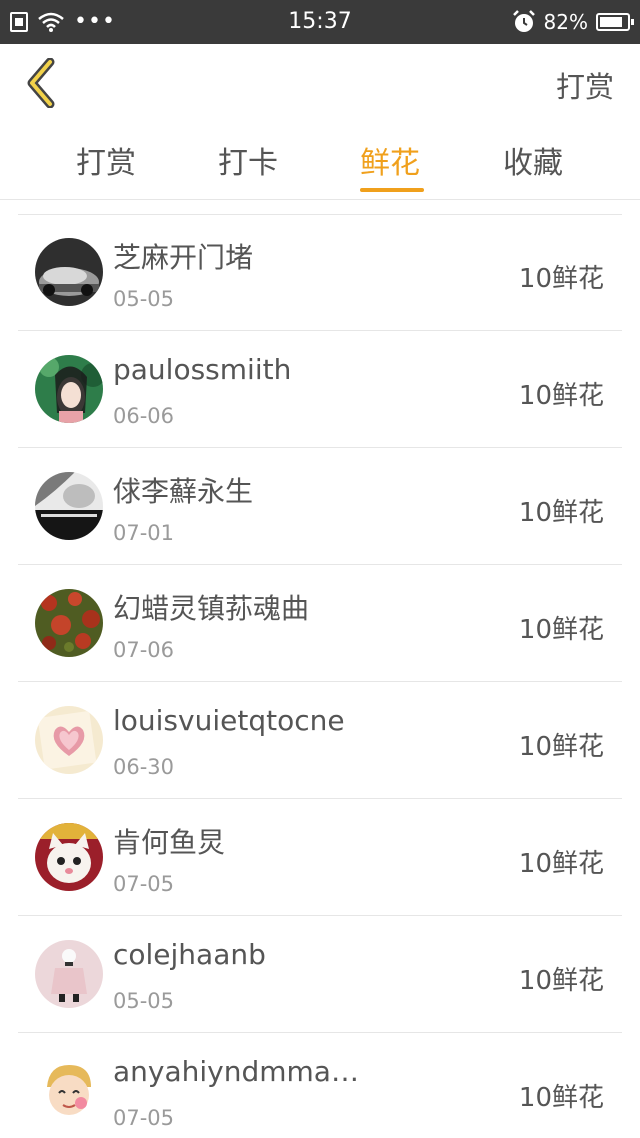 The image size is (640, 1138). What do you see at coordinates (41, 83) in the screenshot?
I see `chevron-left-icon` at bounding box center [41, 83].